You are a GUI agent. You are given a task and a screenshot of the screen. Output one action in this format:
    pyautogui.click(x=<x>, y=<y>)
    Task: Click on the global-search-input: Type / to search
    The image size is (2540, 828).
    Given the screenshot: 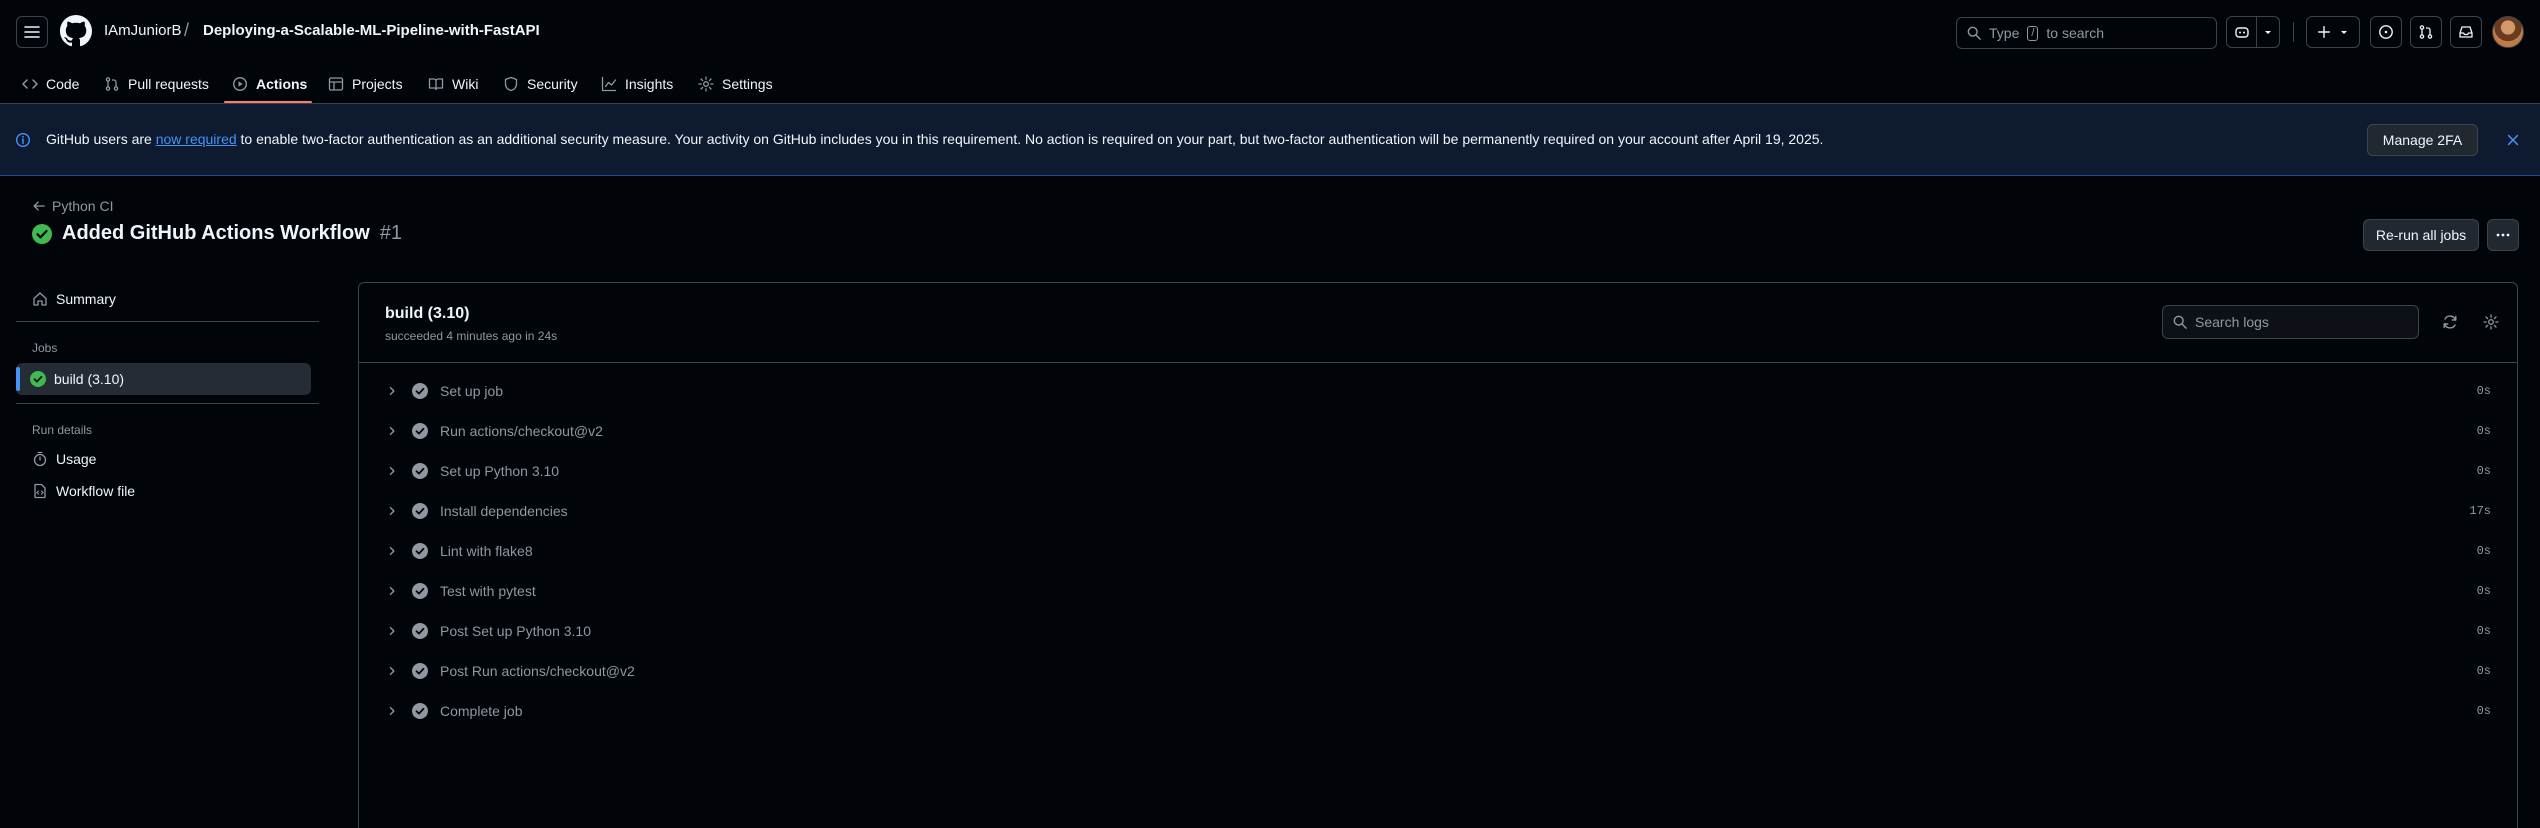 What is the action you would take?
    pyautogui.click(x=2086, y=33)
    